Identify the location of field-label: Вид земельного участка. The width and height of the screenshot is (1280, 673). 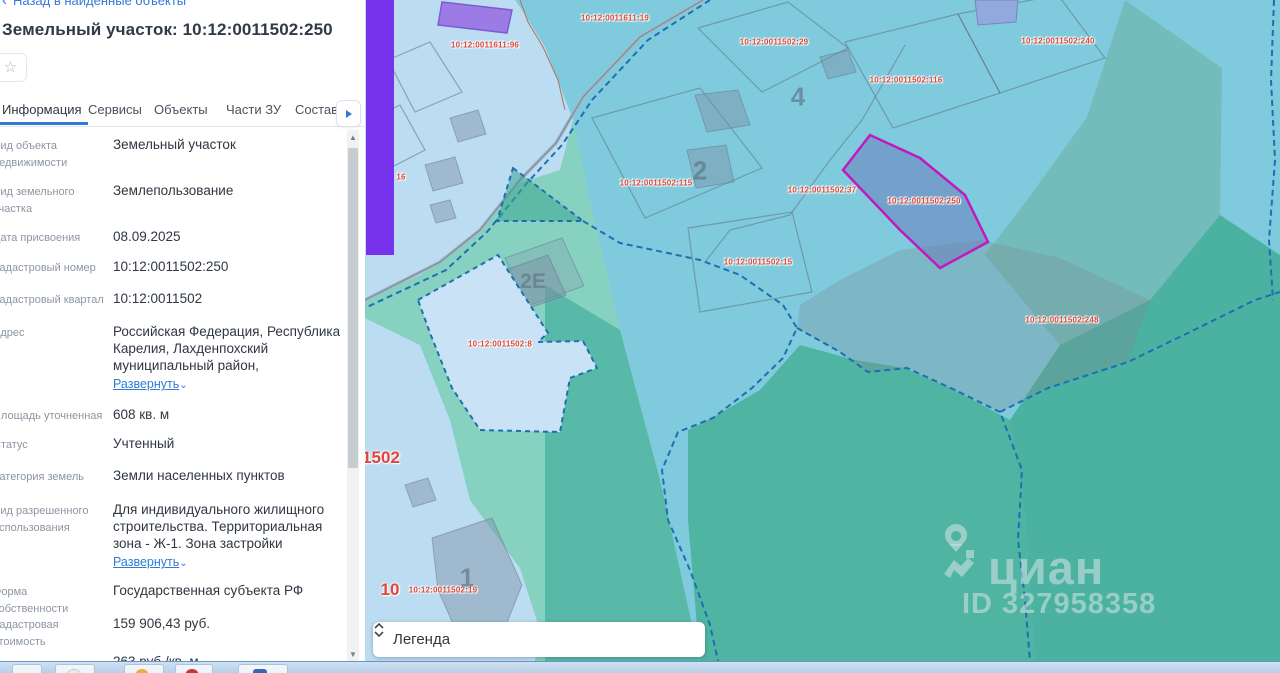
(37, 201).